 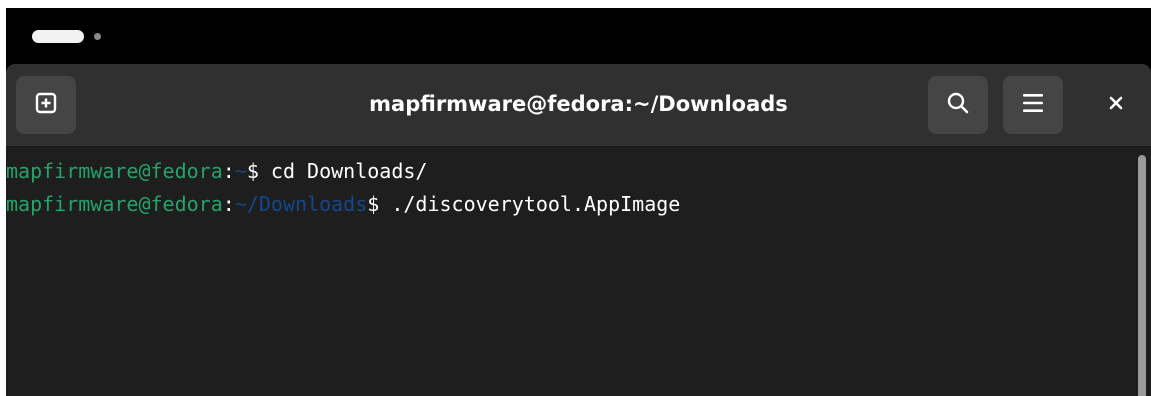 What do you see at coordinates (343, 171) in the screenshot?
I see `command-text: cd Downloads/` at bounding box center [343, 171].